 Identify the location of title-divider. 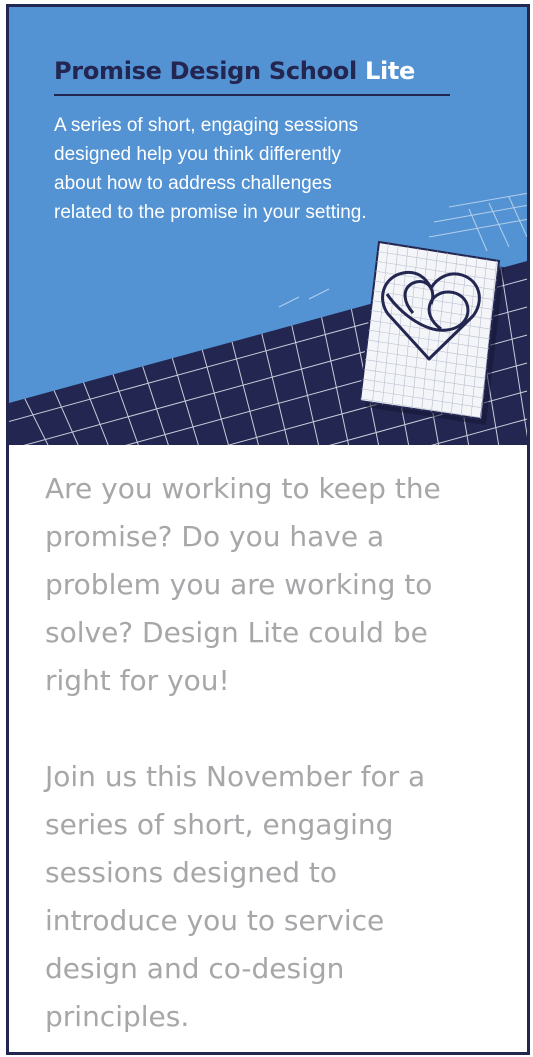
(252, 95).